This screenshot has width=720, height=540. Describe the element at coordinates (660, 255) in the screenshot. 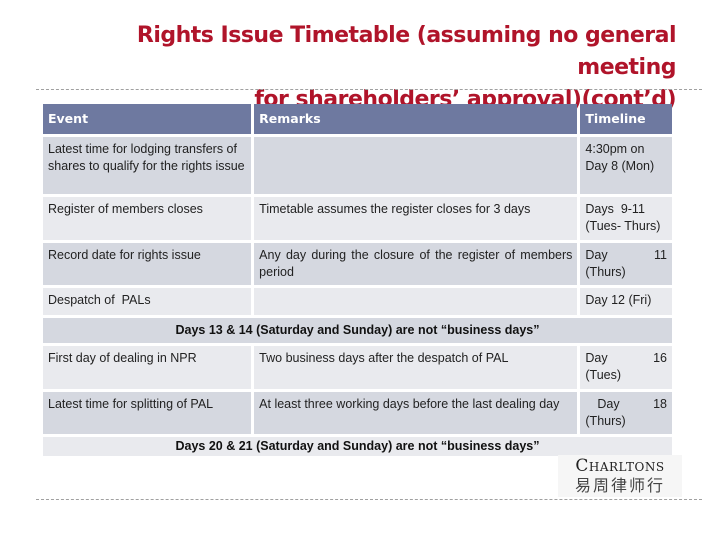

I see `timeline-day-number: 11` at that location.